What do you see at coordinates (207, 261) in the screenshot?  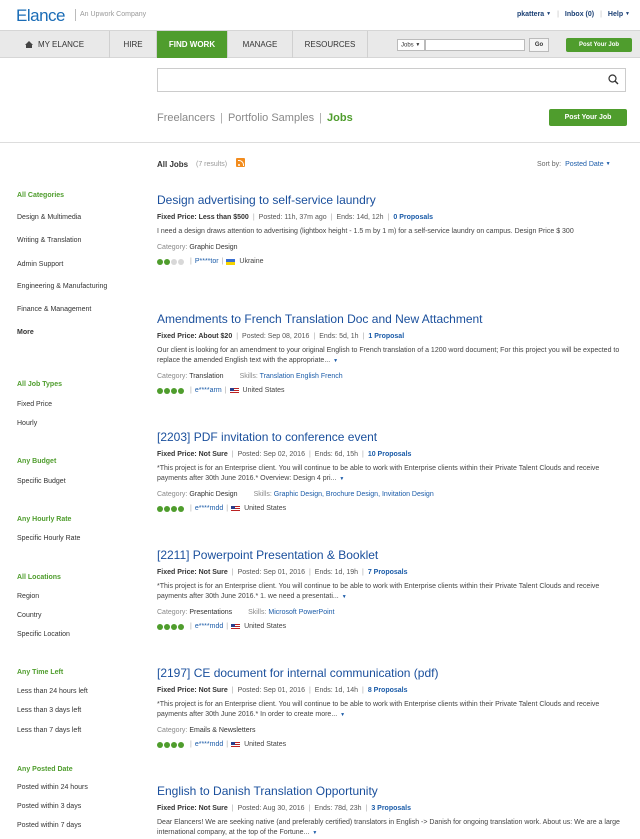 I see `client-name-link: P****tor` at bounding box center [207, 261].